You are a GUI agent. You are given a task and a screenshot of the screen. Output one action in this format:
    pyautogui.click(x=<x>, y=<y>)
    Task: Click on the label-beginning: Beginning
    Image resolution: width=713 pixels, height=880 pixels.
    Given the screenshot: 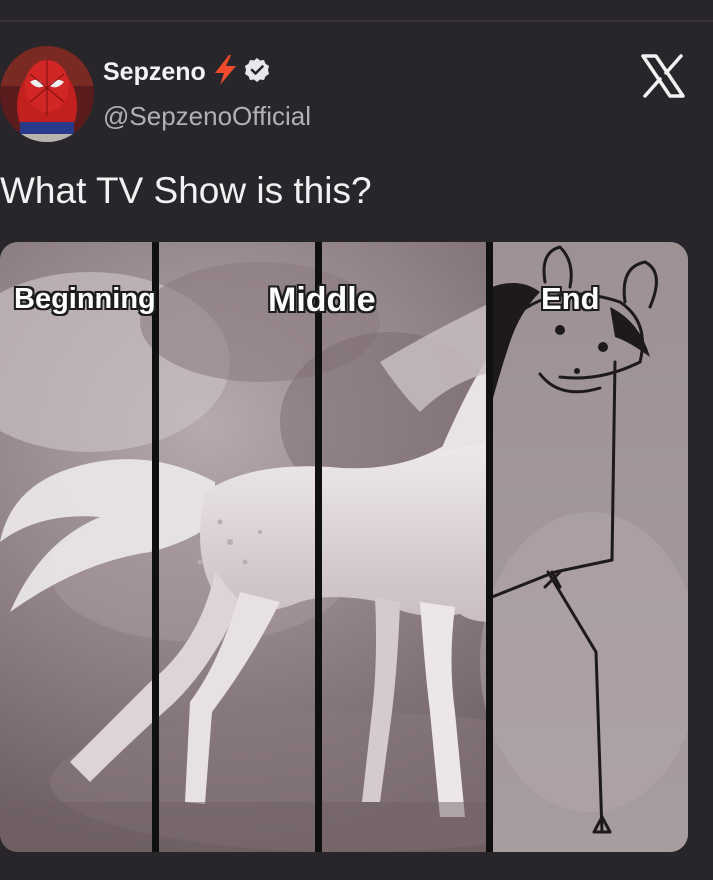 What is the action you would take?
    pyautogui.click(x=85, y=299)
    